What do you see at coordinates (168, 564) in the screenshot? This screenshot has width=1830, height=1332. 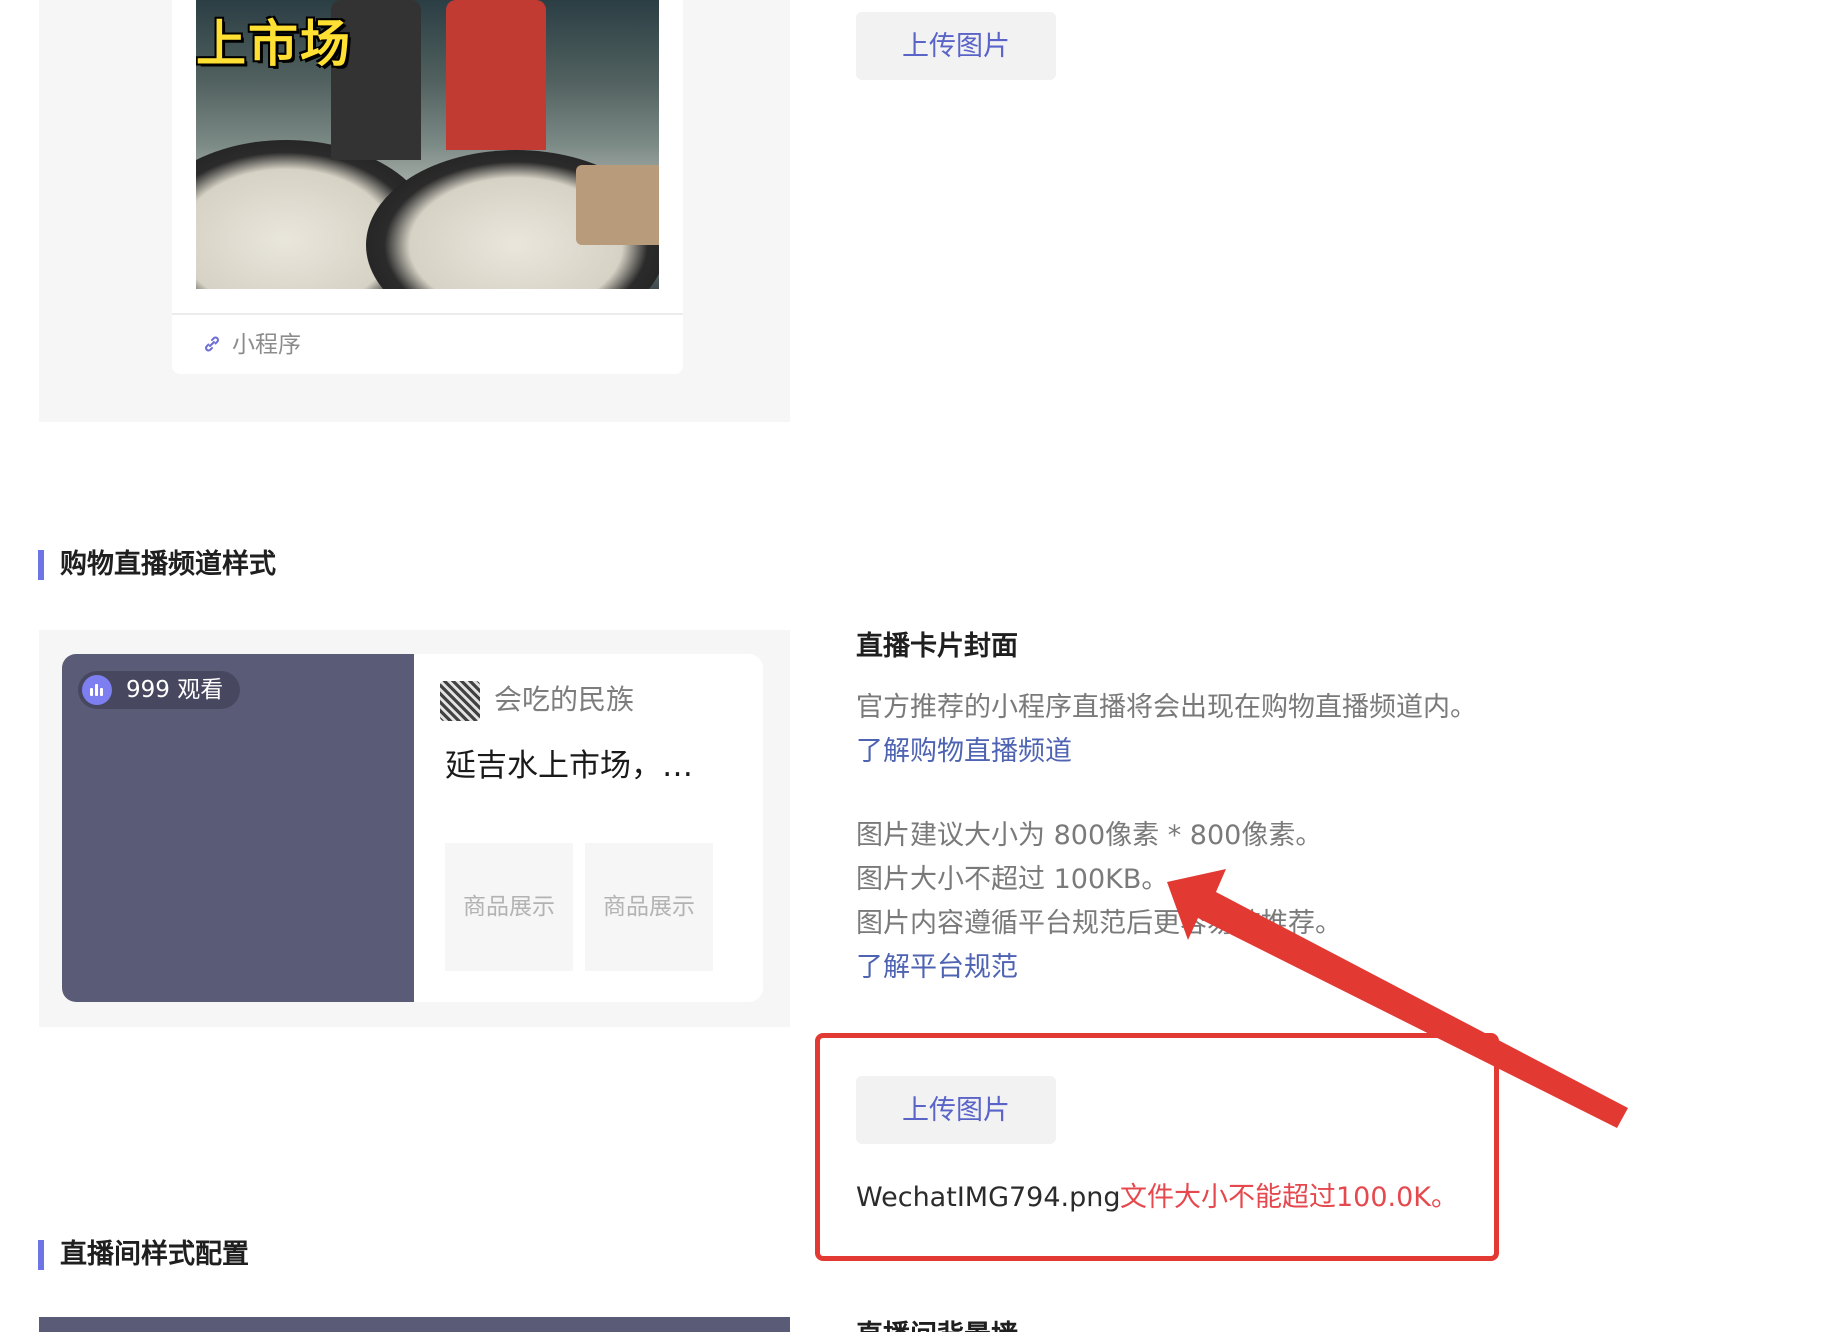 I see `section-title-channel-style: 购物直播频道样式` at bounding box center [168, 564].